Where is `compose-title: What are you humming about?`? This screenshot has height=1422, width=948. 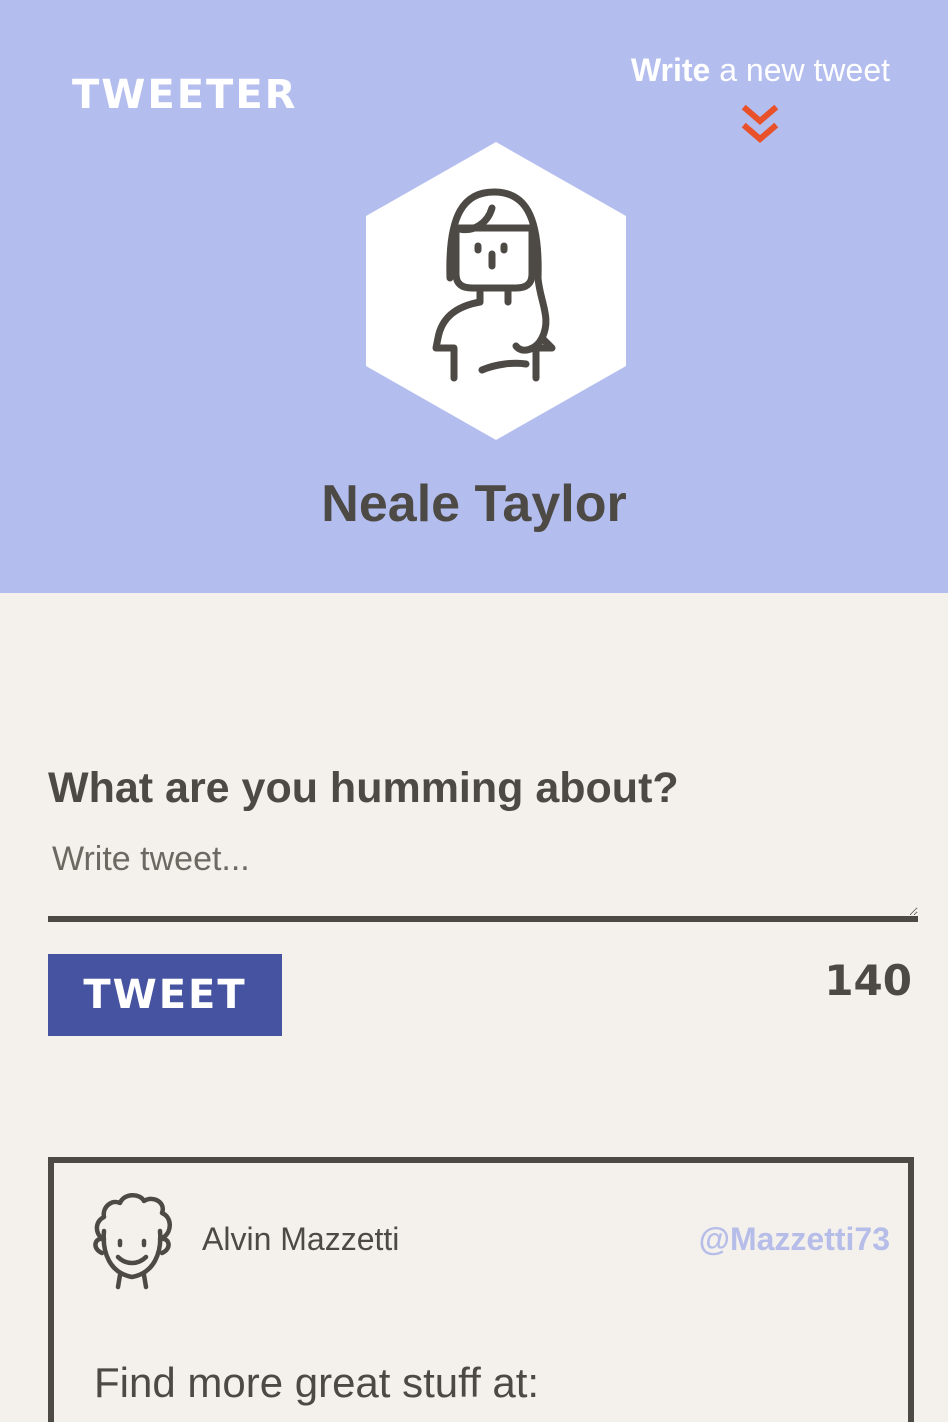
compose-title: What are you humming about? is located at coordinates (363, 788).